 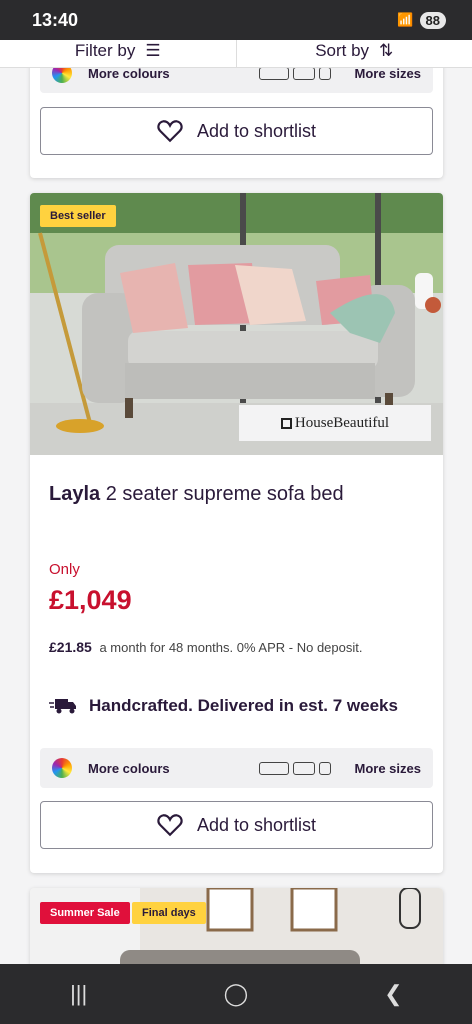 What do you see at coordinates (70, 647) in the screenshot?
I see `finance-amount: £21.85` at bounding box center [70, 647].